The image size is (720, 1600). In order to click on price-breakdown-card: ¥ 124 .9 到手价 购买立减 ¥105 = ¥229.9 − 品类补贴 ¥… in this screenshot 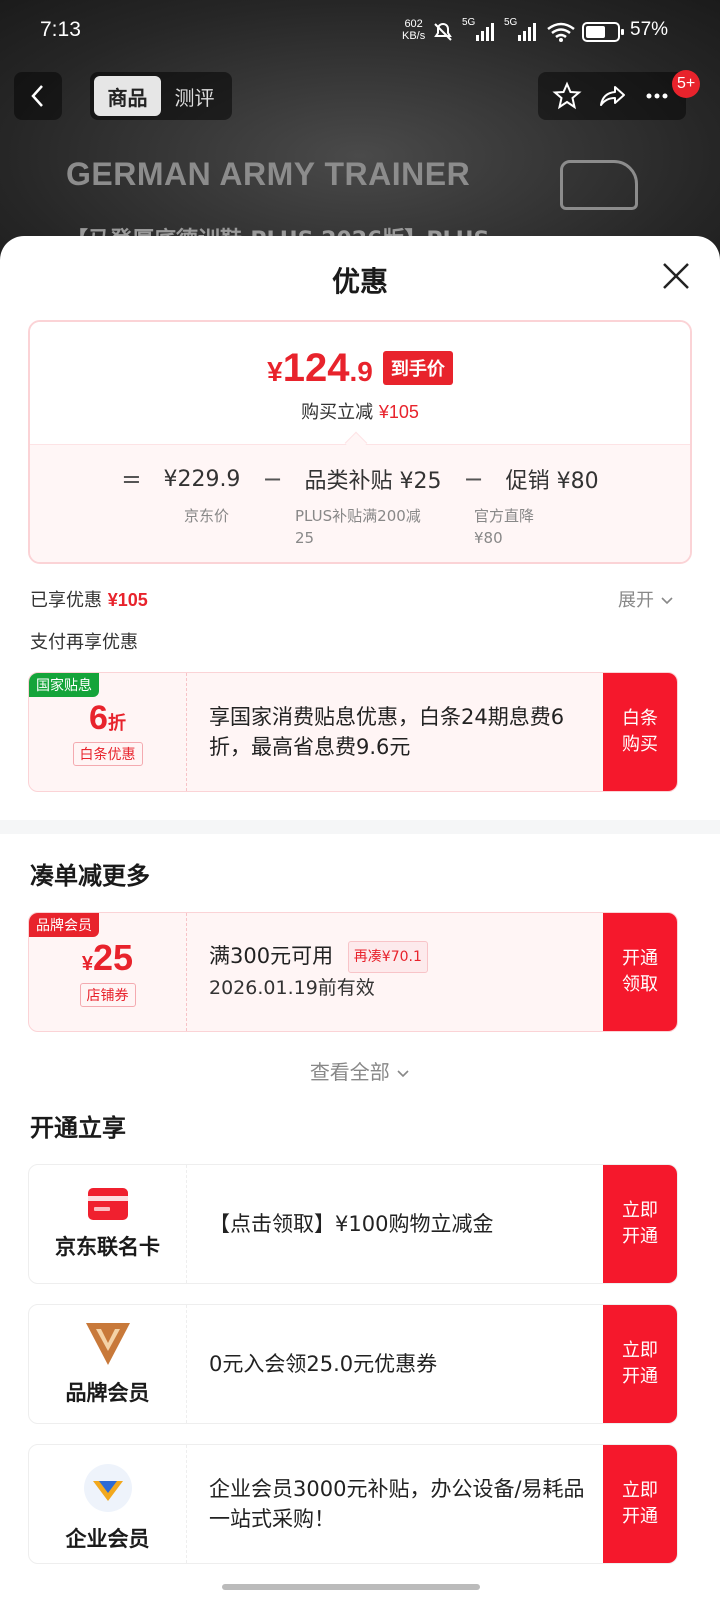, I will do `click(360, 442)`.